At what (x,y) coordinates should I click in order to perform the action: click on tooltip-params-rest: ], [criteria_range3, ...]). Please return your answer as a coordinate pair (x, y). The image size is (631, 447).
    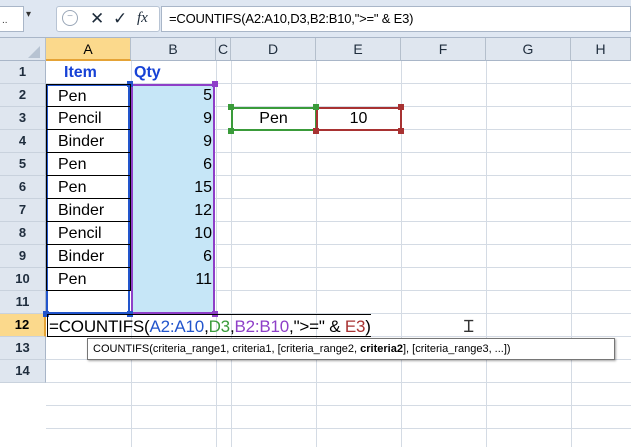
    Looking at the image, I should click on (456, 349).